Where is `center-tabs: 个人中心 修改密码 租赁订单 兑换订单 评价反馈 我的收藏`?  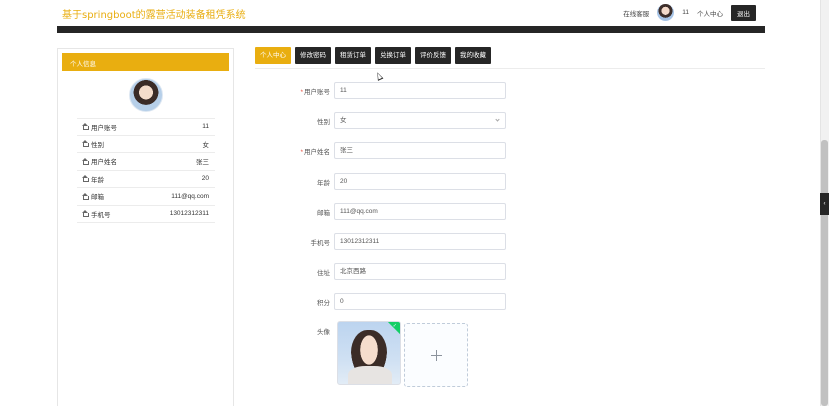
center-tabs: 个人中心 修改密码 租赁订单 兑换订单 评价反馈 我的收藏 is located at coordinates (373, 55).